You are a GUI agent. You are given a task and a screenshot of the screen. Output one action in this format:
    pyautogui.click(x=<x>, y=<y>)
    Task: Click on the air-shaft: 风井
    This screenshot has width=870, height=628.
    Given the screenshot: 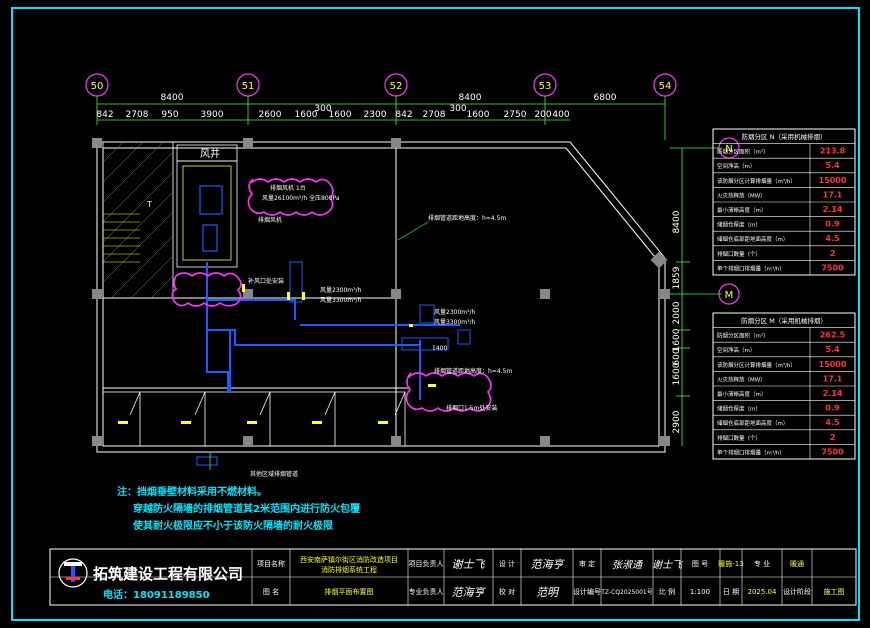 What is the action you would take?
    pyautogui.click(x=207, y=206)
    